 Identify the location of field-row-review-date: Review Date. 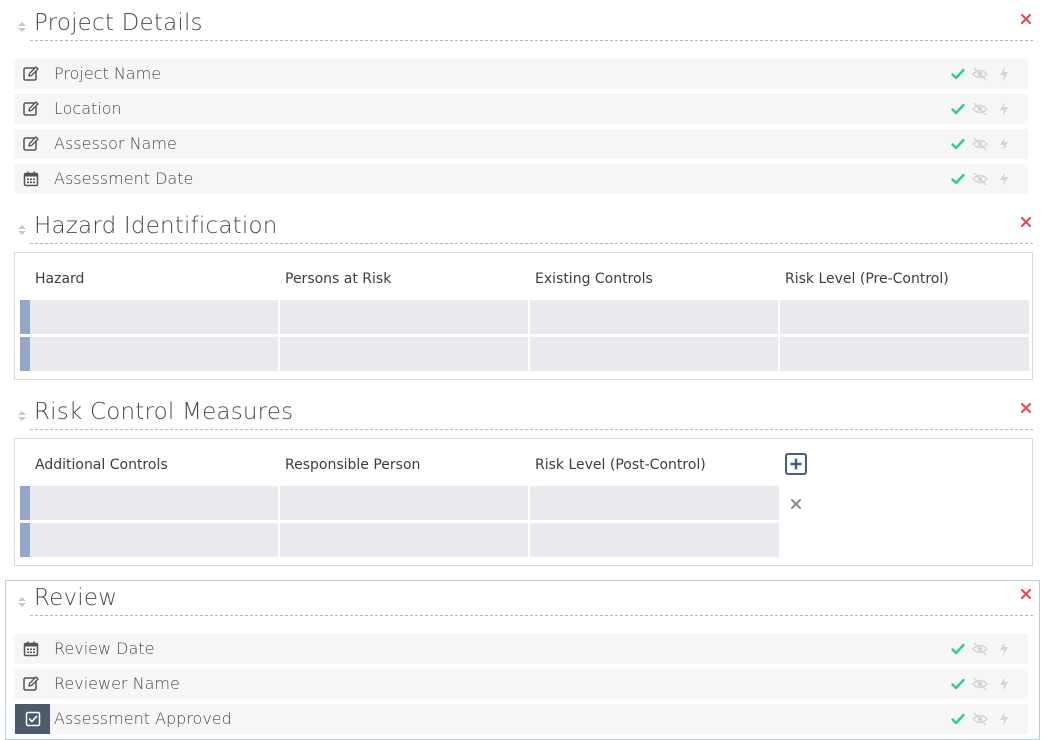
(521, 649).